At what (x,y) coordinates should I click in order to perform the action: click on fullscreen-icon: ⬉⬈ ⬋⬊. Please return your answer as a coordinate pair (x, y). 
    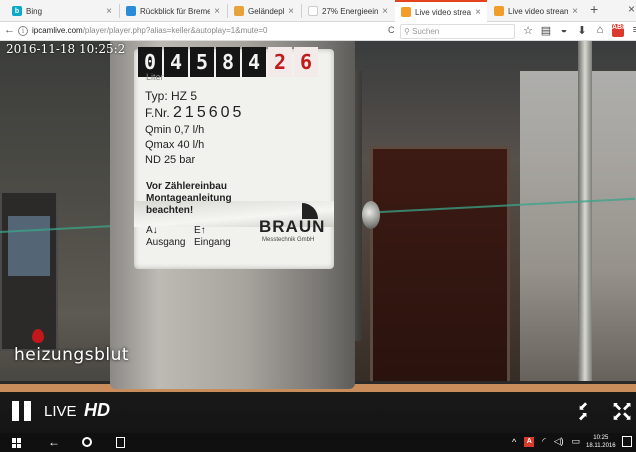
    Looking at the image, I should click on (622, 411).